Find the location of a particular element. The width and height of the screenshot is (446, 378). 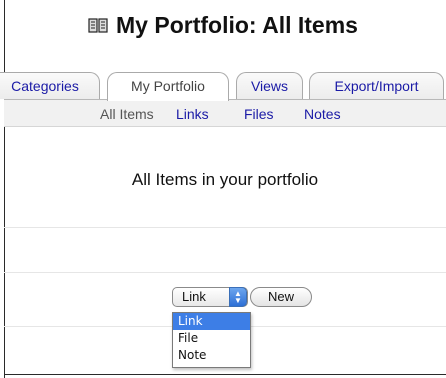

frame-bottom-border is located at coordinates (225, 374).